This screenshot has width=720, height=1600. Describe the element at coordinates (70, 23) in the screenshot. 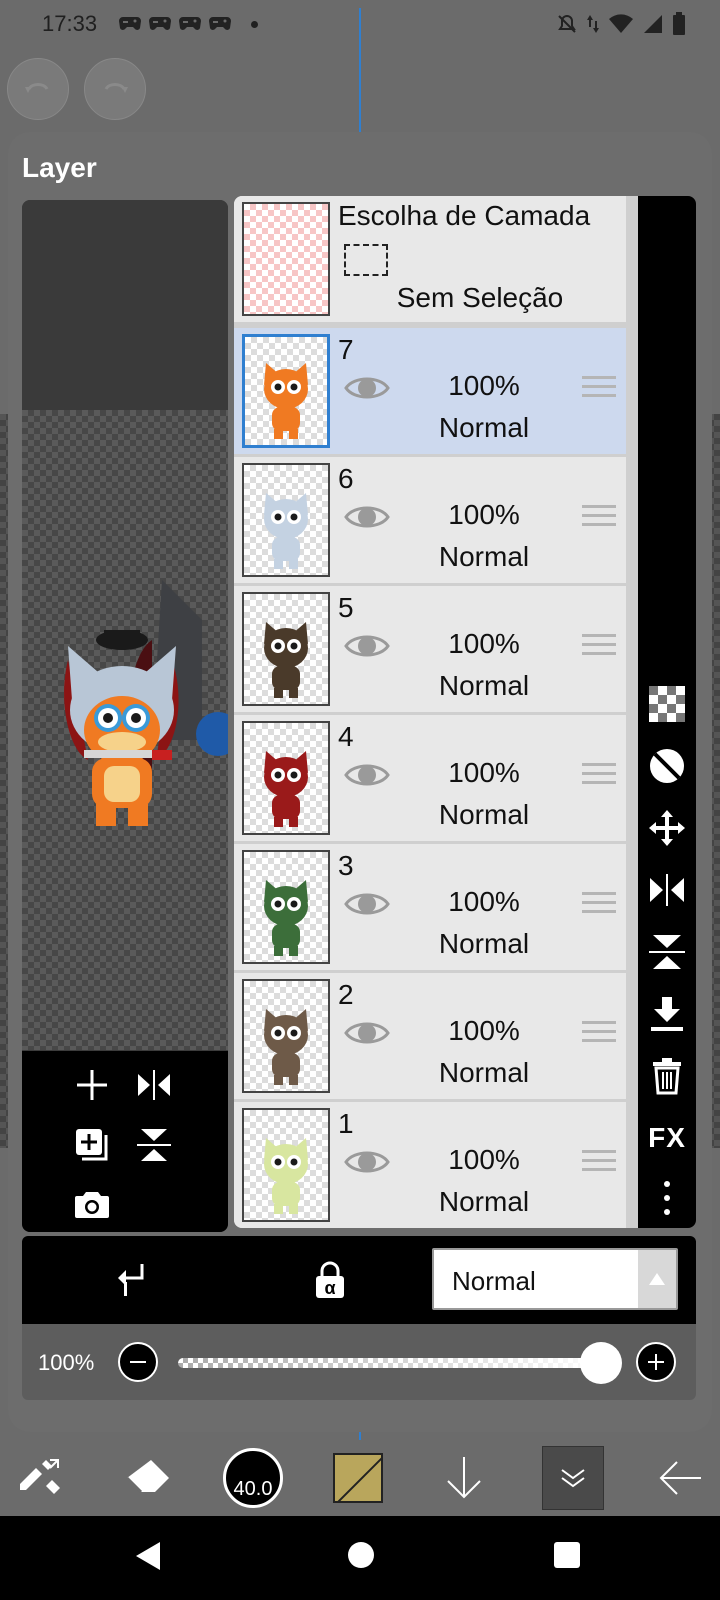

I see `status-time: 17:33` at that location.